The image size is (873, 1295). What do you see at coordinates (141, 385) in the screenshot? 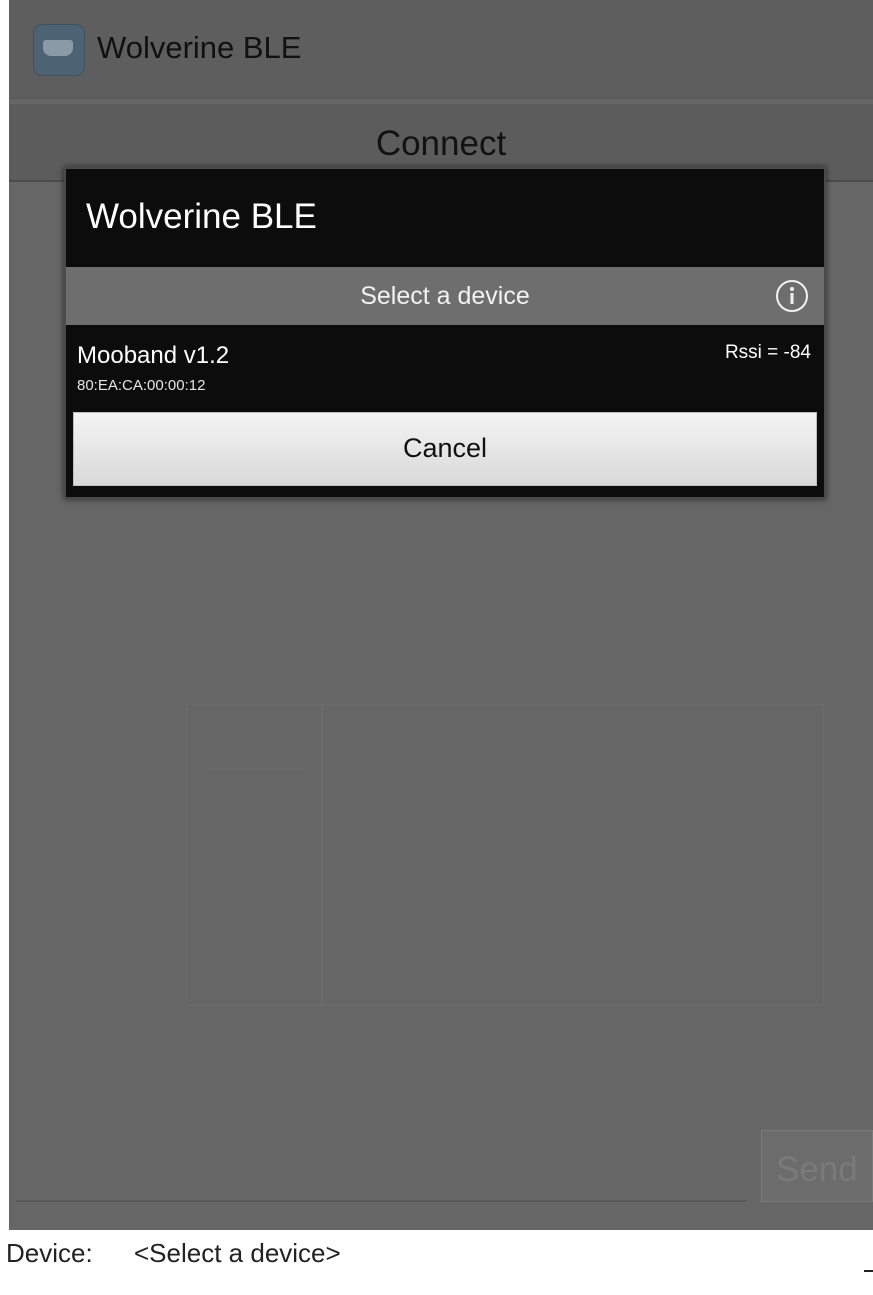
I see `device-address: 80:EA:CA:00:00:12` at bounding box center [141, 385].